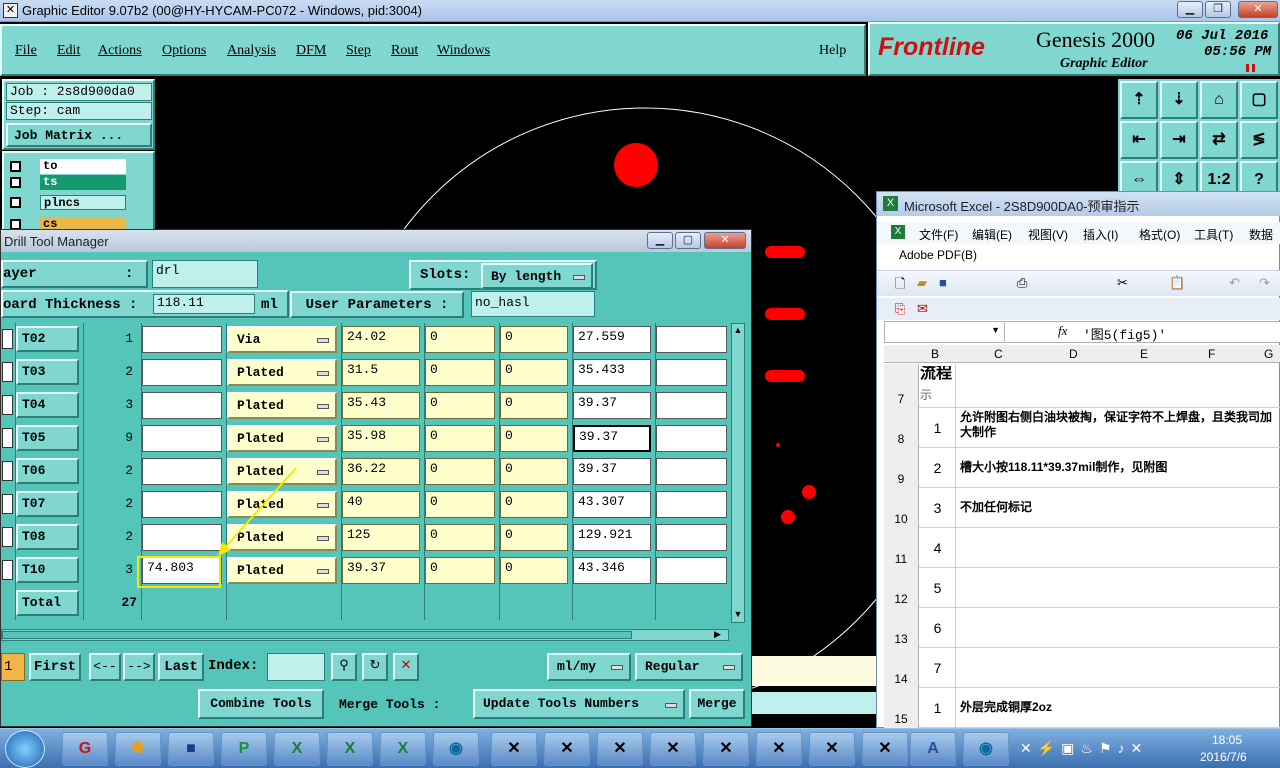 Image resolution: width=1280 pixels, height=768 pixels. What do you see at coordinates (456, 749) in the screenshot?
I see `eye-taskbar-icon: ◉` at bounding box center [456, 749].